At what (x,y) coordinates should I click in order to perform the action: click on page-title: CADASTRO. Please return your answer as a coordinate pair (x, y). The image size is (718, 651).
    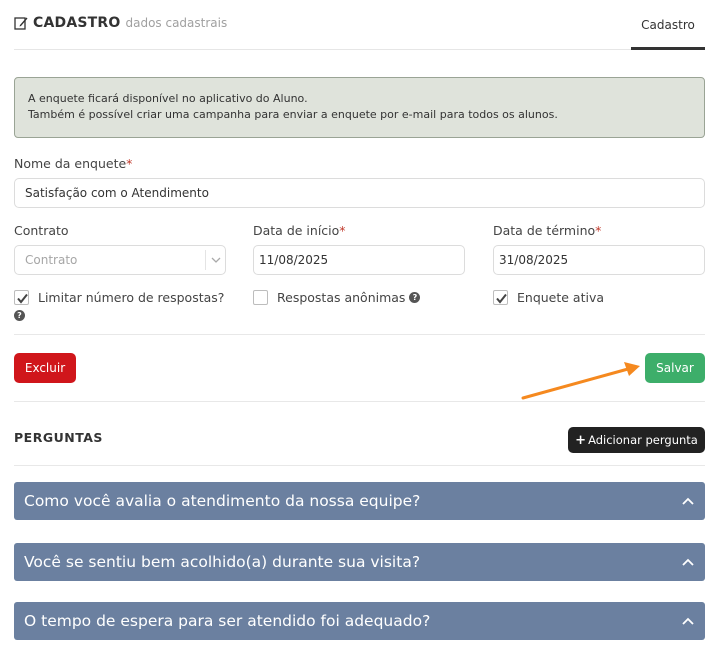
    Looking at the image, I should click on (77, 23).